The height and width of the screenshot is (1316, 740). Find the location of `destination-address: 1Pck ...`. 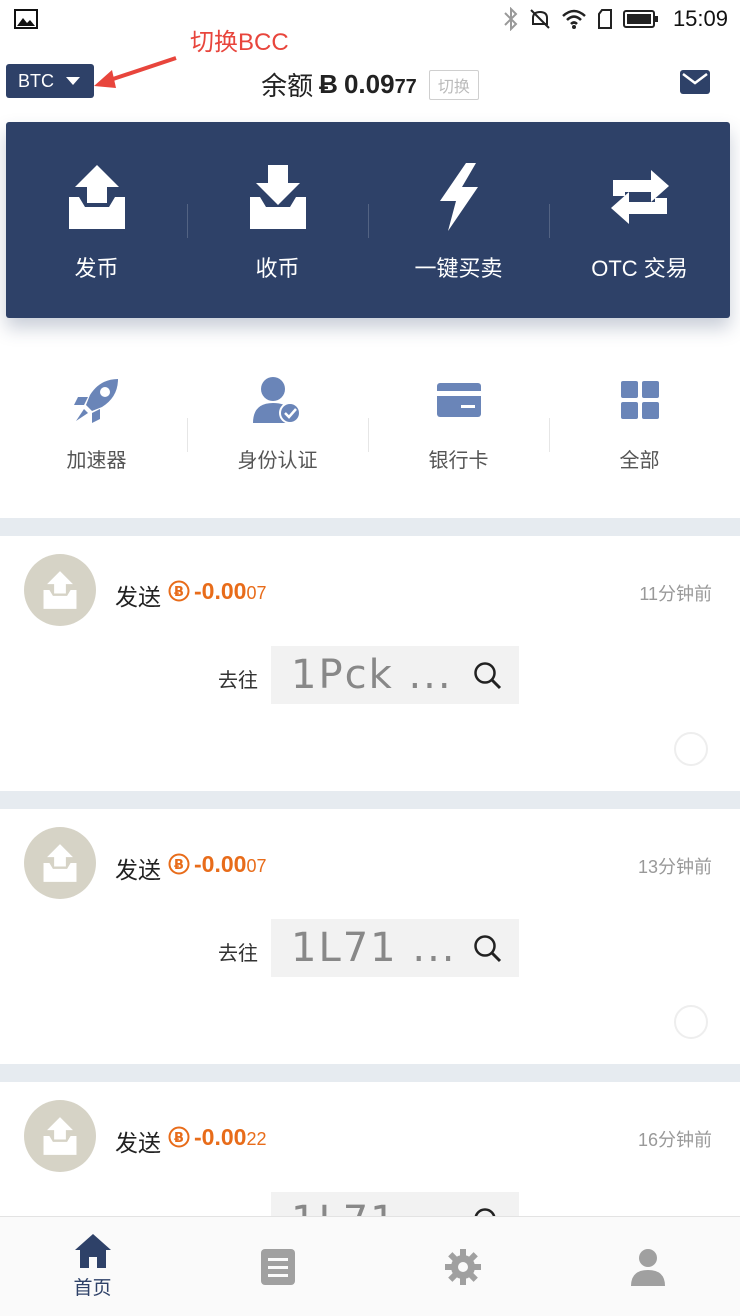

destination-address: 1Pck ... is located at coordinates (372, 675).